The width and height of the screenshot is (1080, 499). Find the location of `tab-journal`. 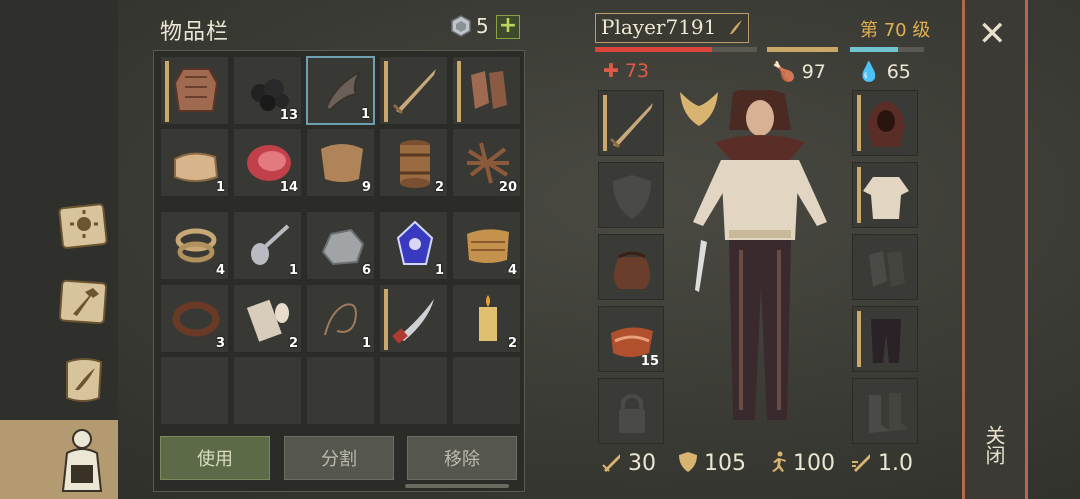

tab-journal is located at coordinates (84, 380).